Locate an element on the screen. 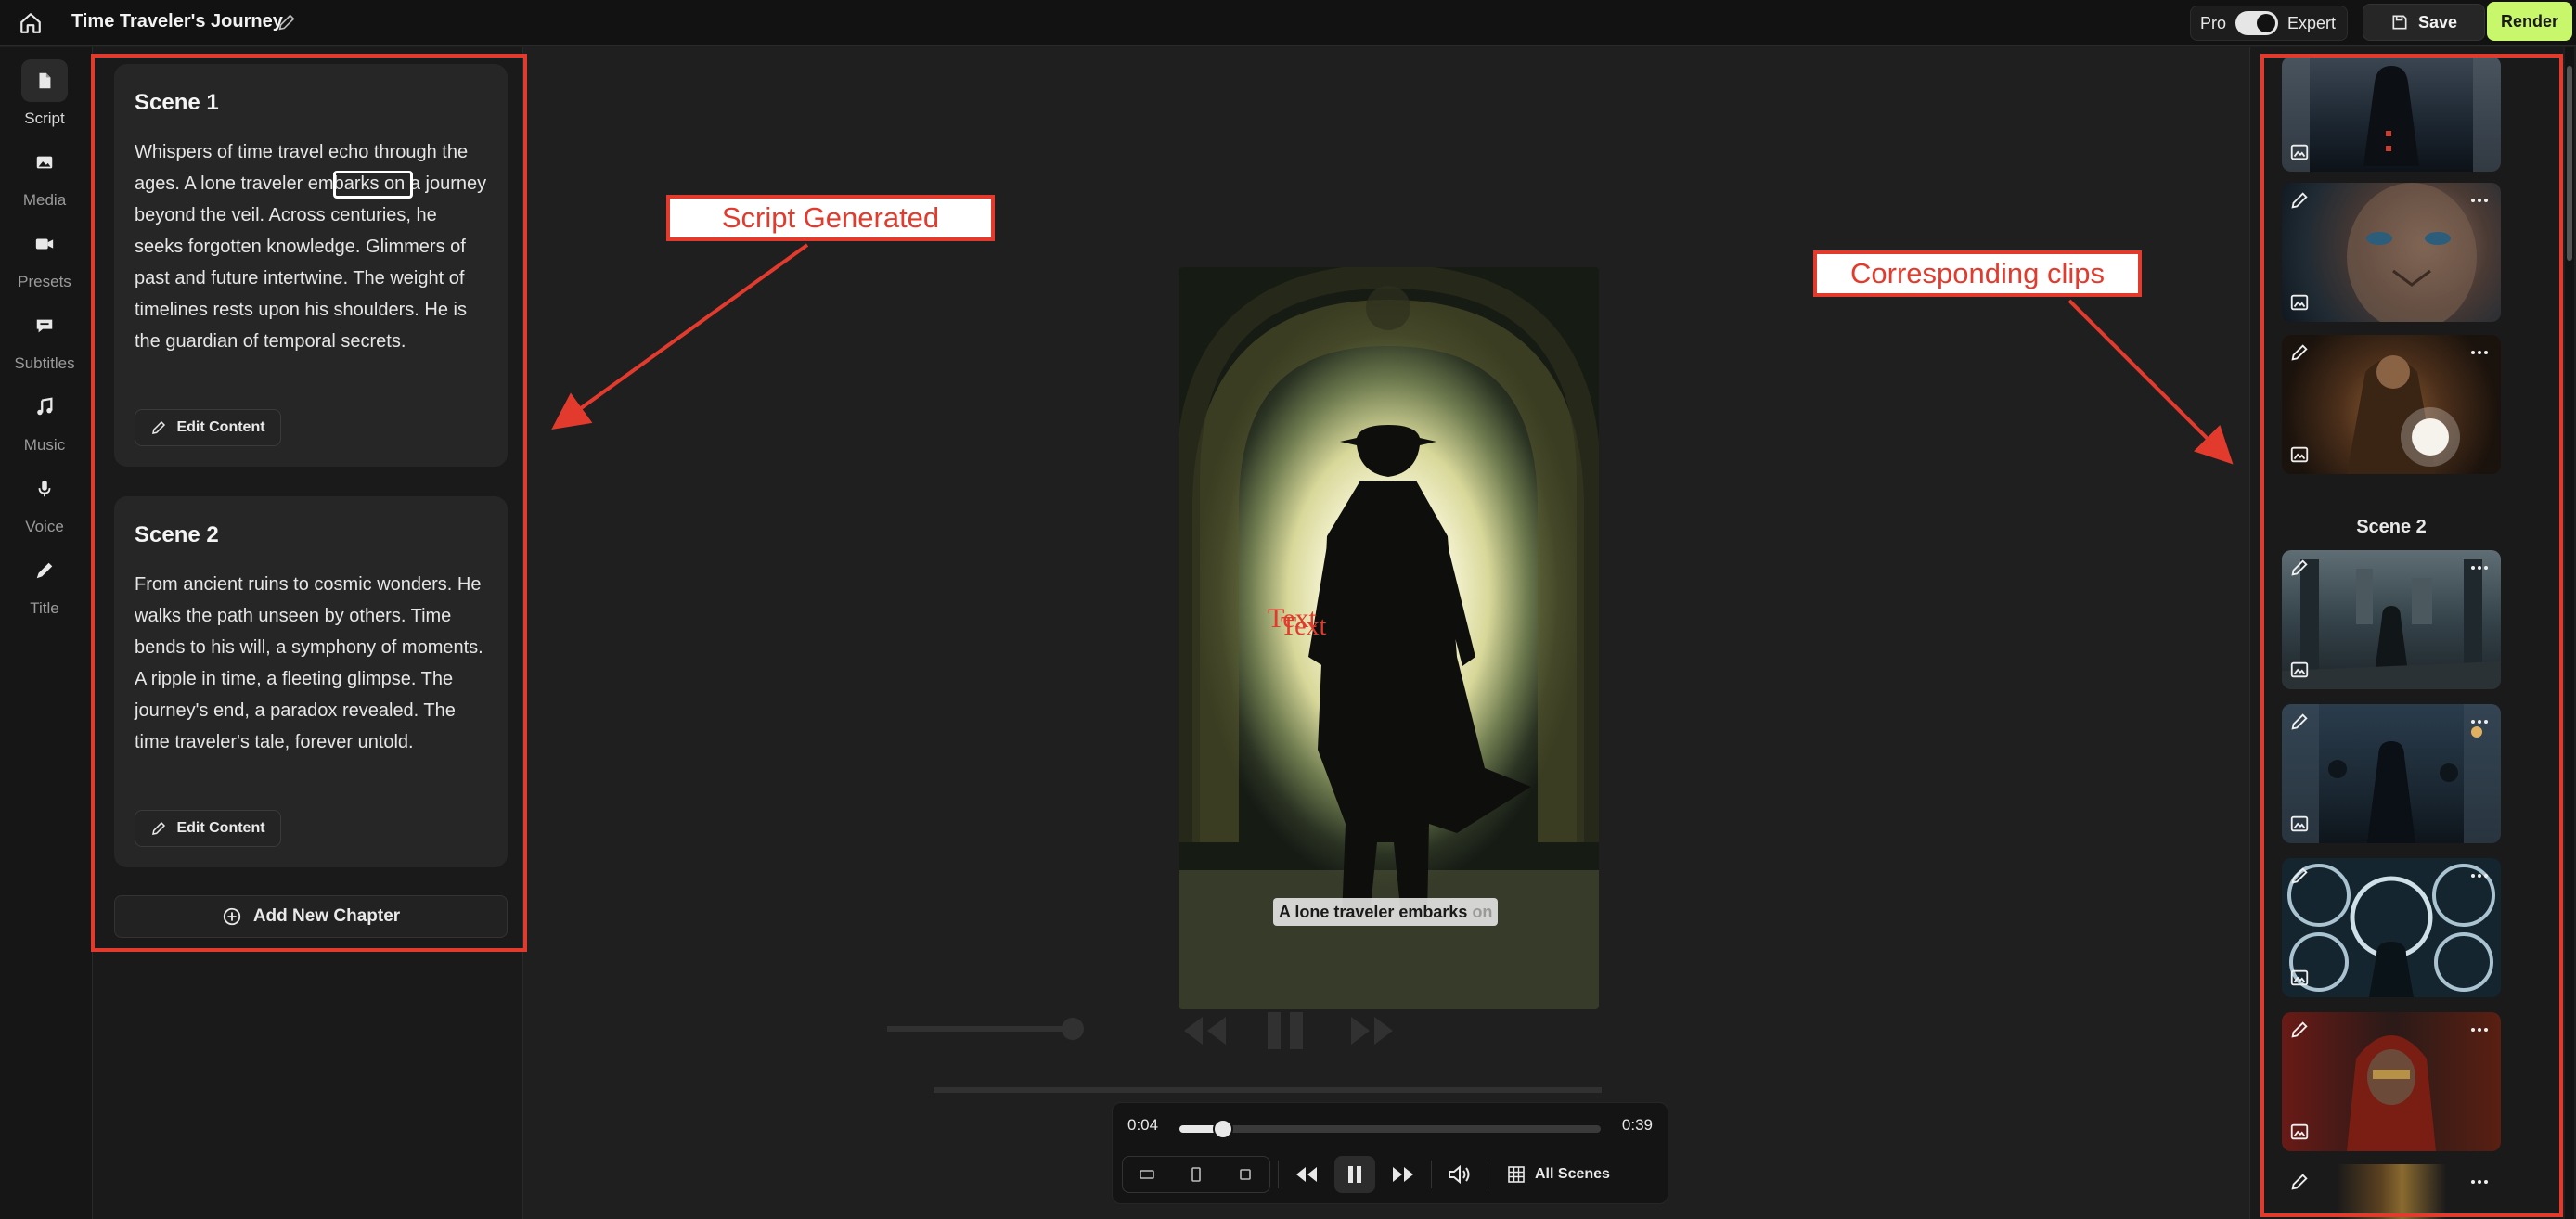 This screenshot has width=2576, height=1219. rail-label: Media is located at coordinates (44, 200).